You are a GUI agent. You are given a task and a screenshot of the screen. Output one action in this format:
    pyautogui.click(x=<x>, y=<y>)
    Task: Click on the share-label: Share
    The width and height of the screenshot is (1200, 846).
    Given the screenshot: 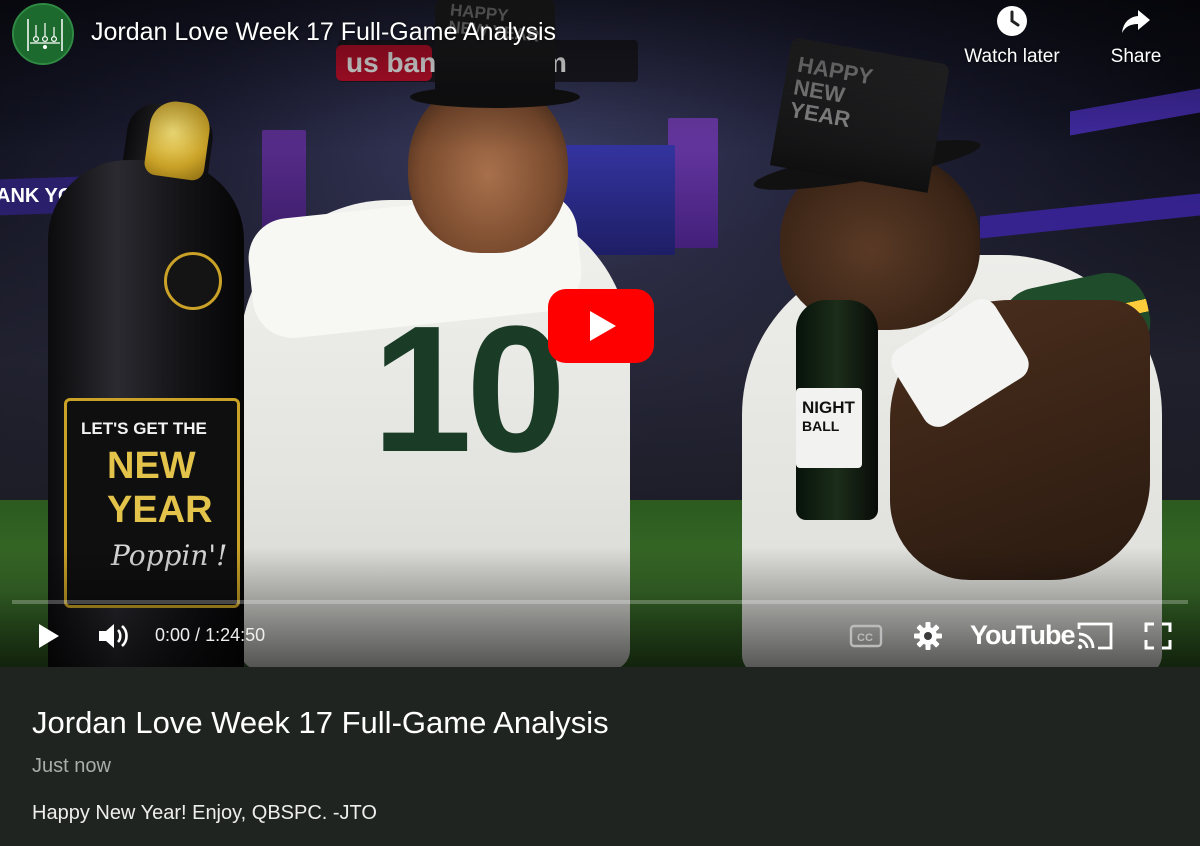 What is the action you would take?
    pyautogui.click(x=1136, y=56)
    